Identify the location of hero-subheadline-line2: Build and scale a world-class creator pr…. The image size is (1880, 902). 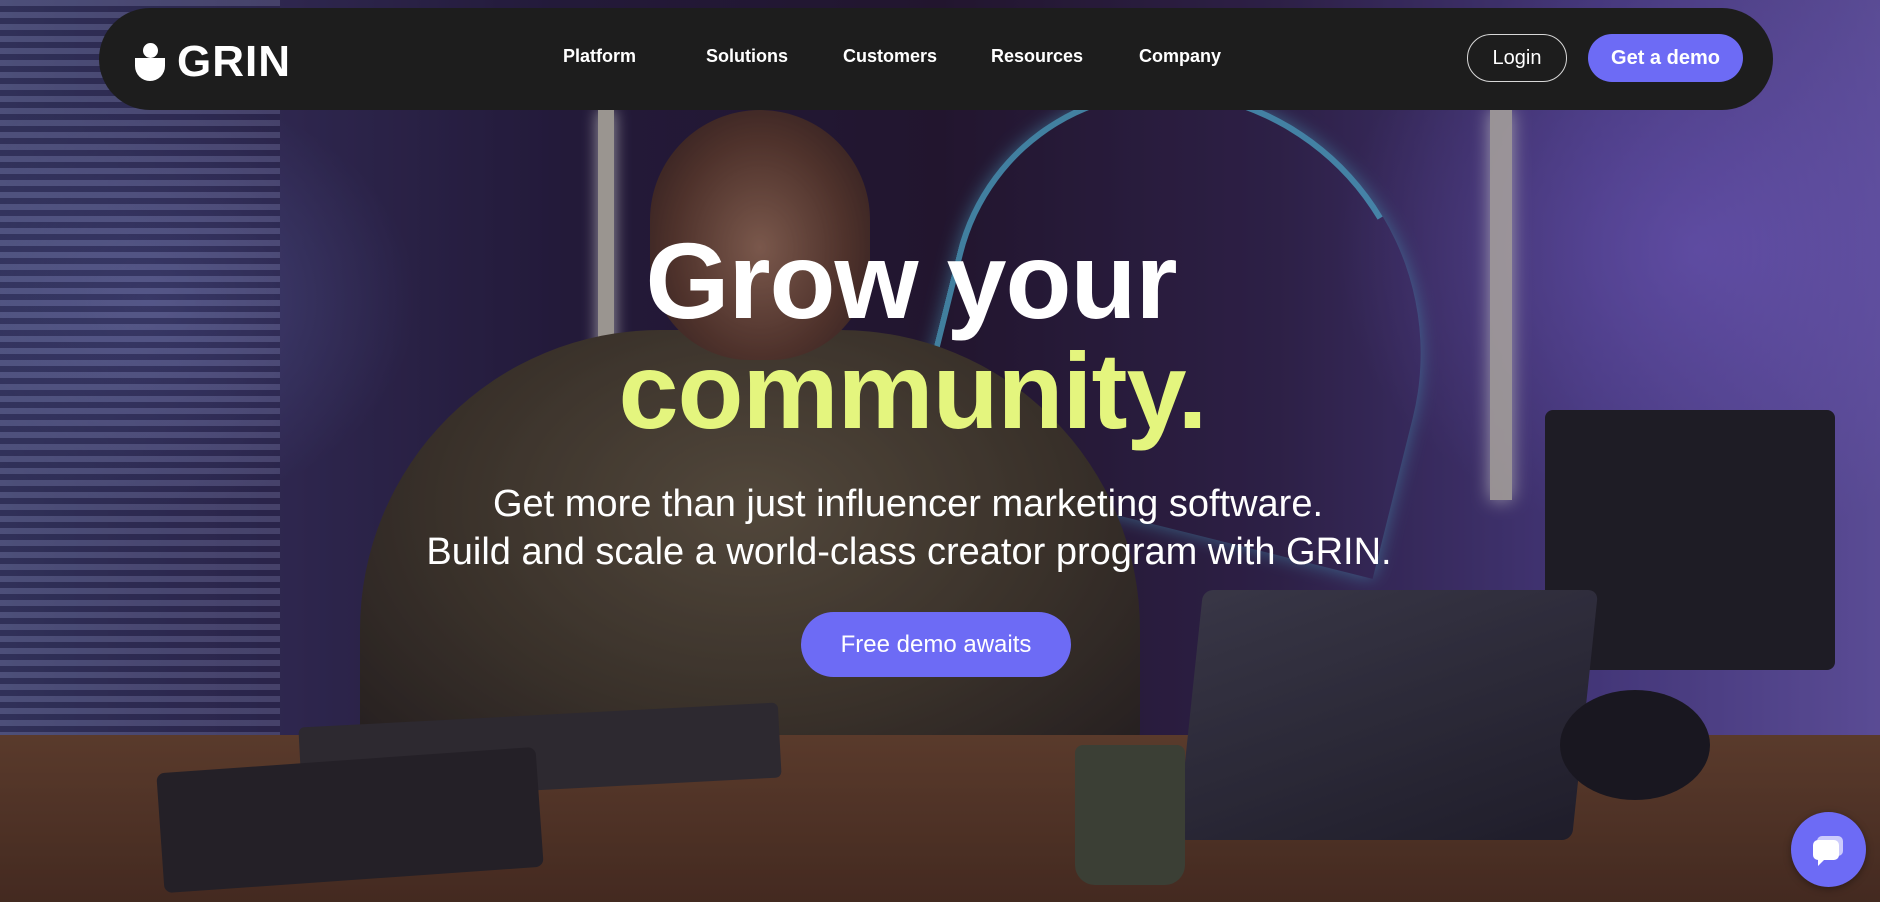
(909, 552).